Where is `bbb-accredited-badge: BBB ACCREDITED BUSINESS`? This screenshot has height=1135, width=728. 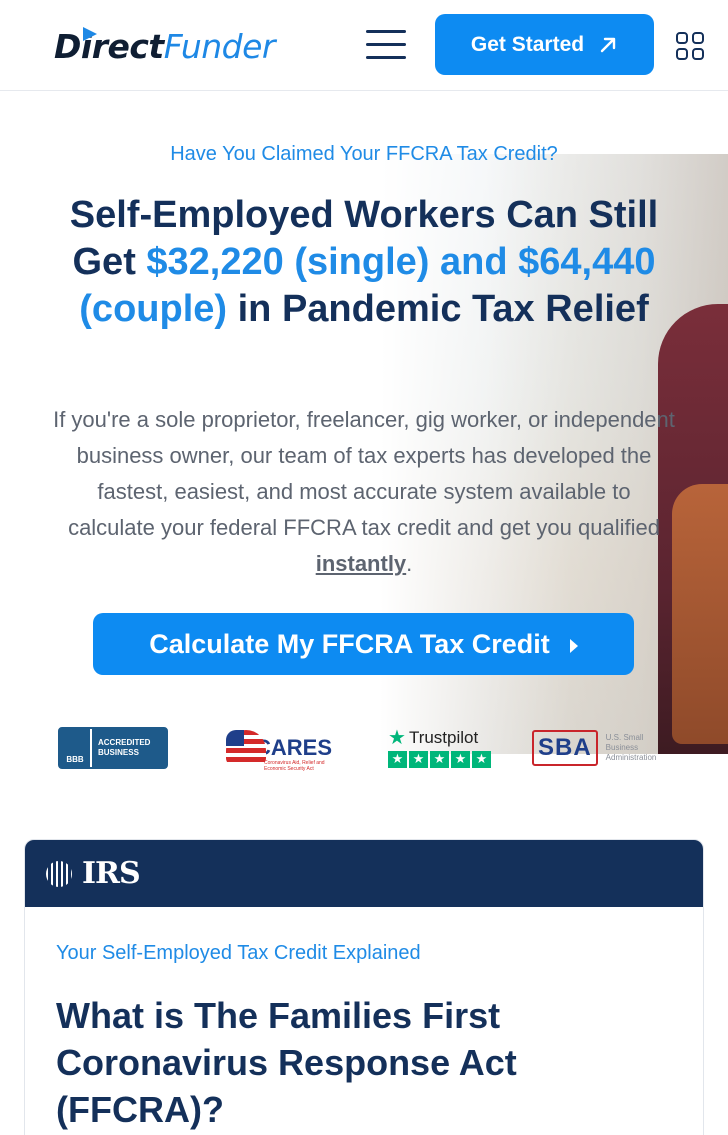
bbb-accredited-badge: BBB ACCREDITED BUSINESS is located at coordinates (113, 748).